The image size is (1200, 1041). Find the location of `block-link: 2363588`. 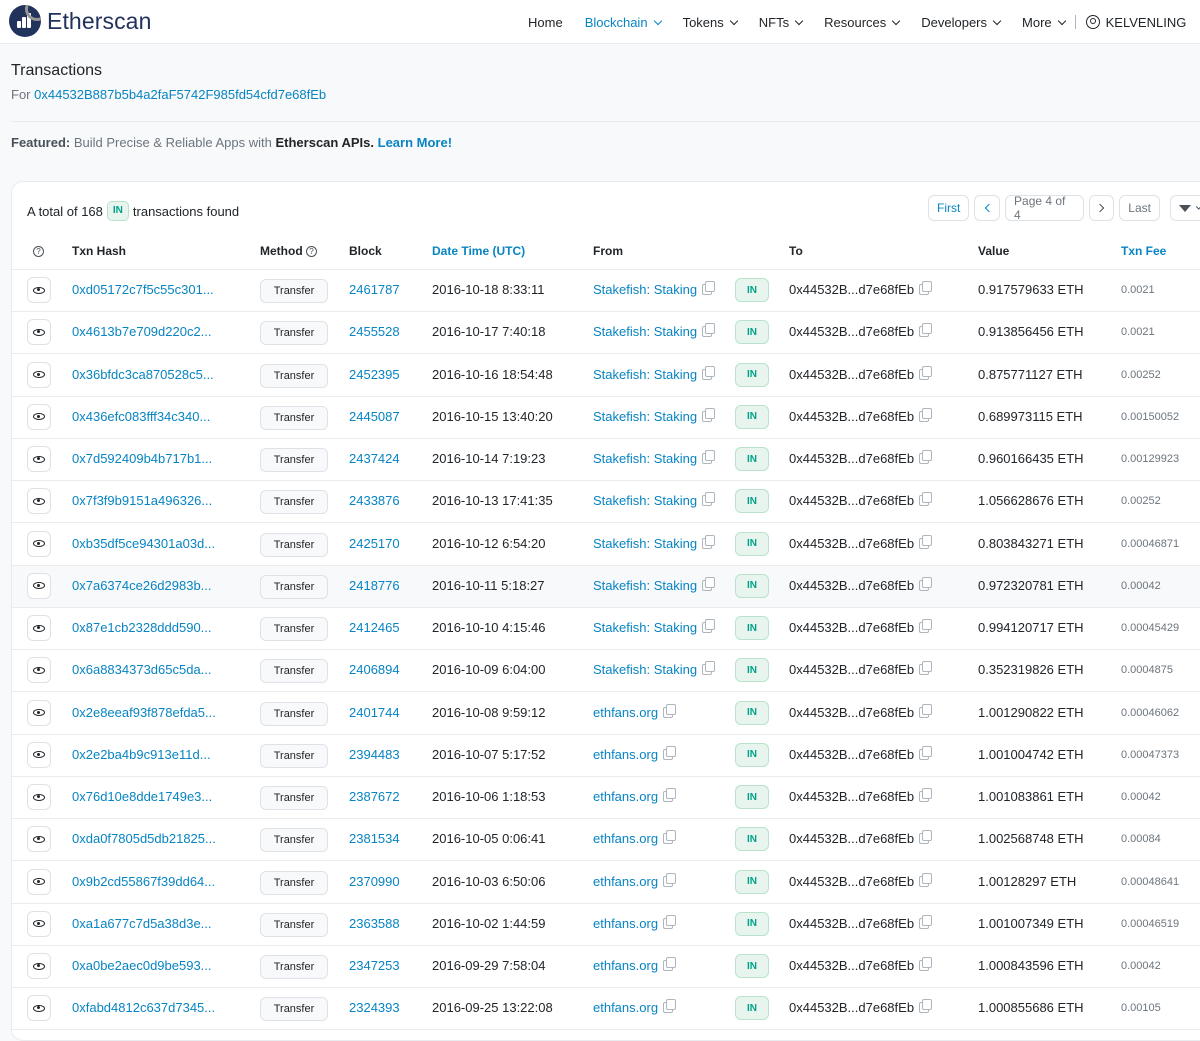

block-link: 2363588 is located at coordinates (374, 923).